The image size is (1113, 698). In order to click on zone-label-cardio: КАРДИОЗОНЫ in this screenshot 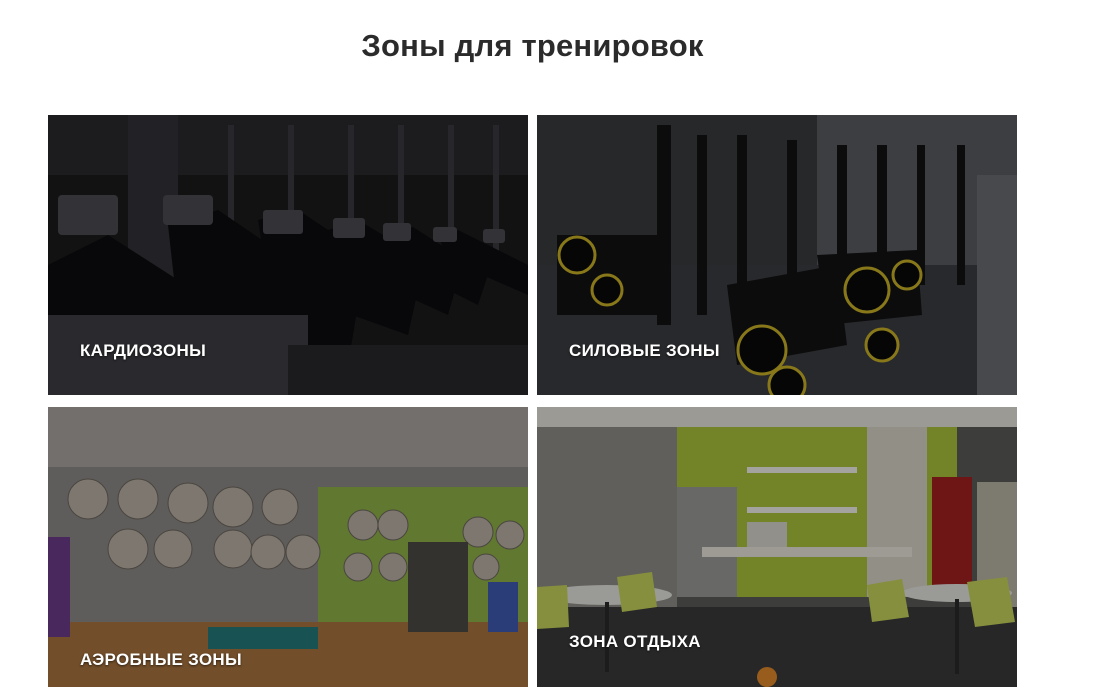, I will do `click(143, 350)`.